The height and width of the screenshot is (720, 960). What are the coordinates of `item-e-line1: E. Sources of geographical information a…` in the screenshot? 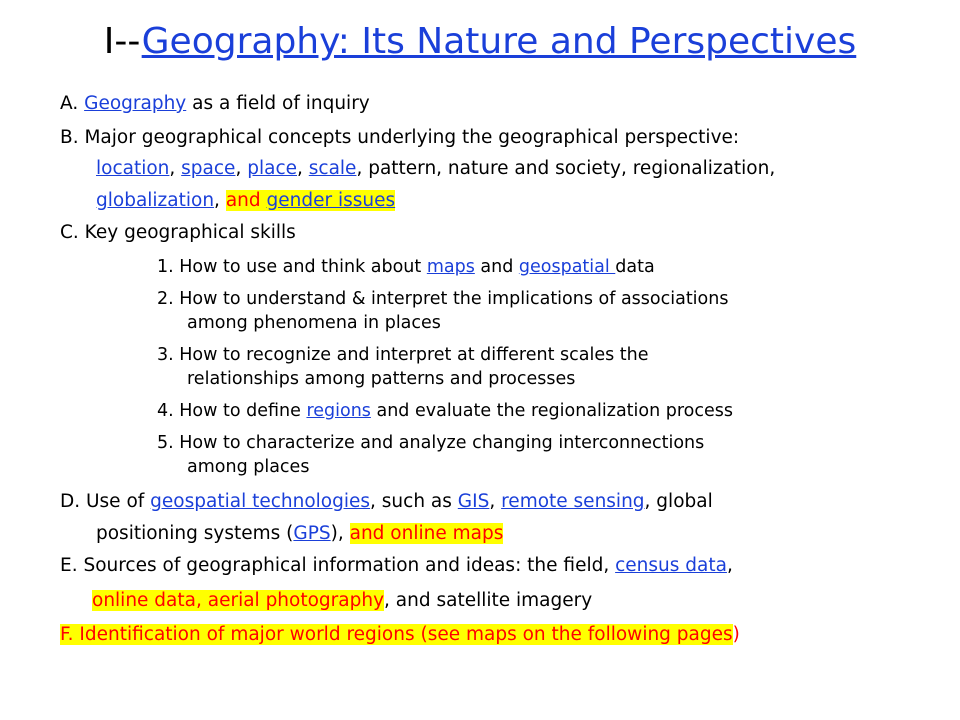 It's located at (396, 566).